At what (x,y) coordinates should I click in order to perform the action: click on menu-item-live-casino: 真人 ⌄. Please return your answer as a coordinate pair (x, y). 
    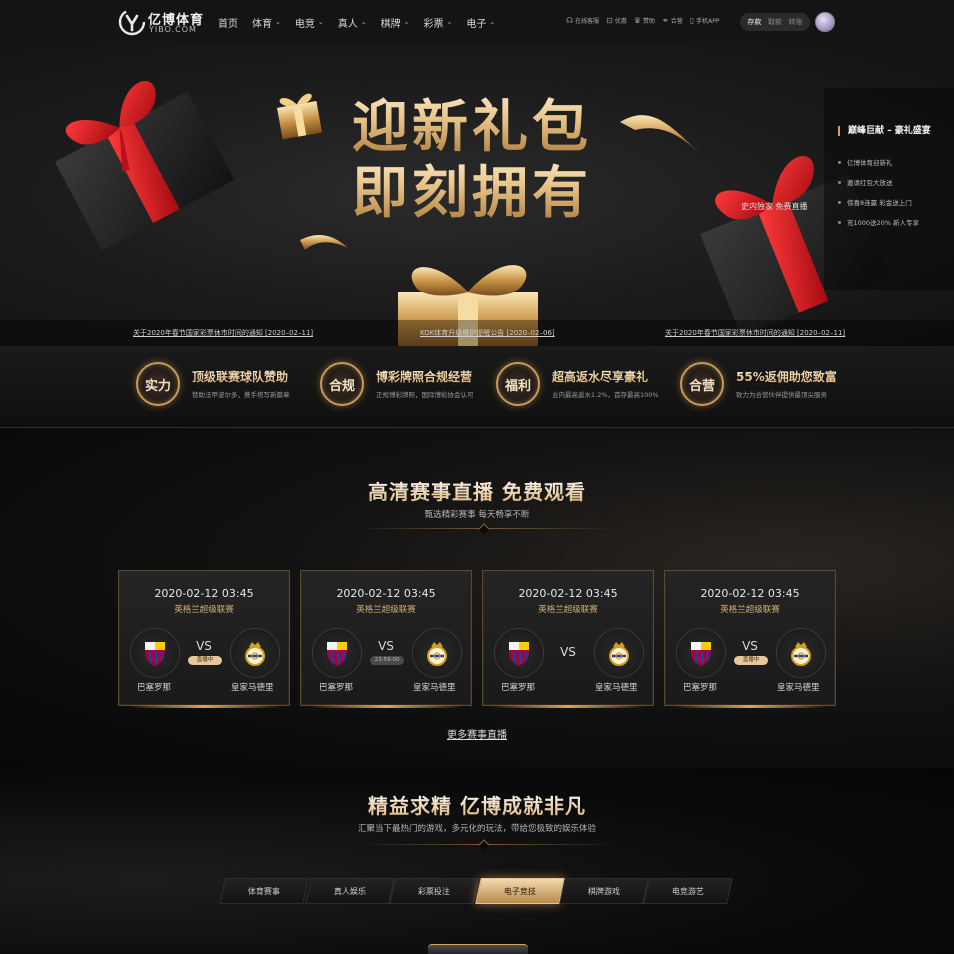
    Looking at the image, I should click on (352, 22).